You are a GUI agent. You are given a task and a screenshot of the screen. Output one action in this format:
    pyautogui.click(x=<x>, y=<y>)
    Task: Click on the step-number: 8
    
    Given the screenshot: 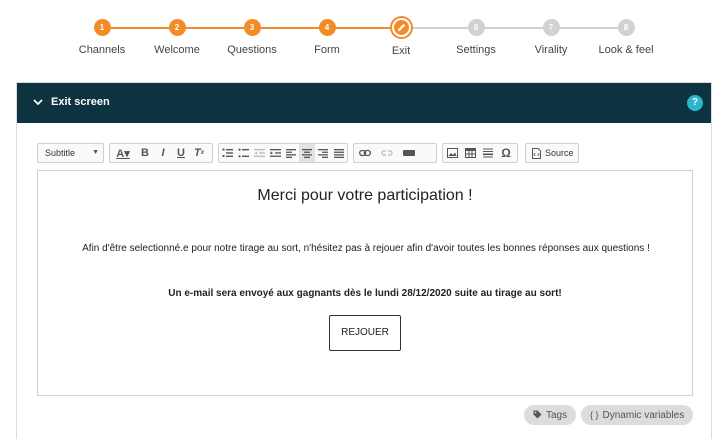 What is the action you would take?
    pyautogui.click(x=626, y=27)
    